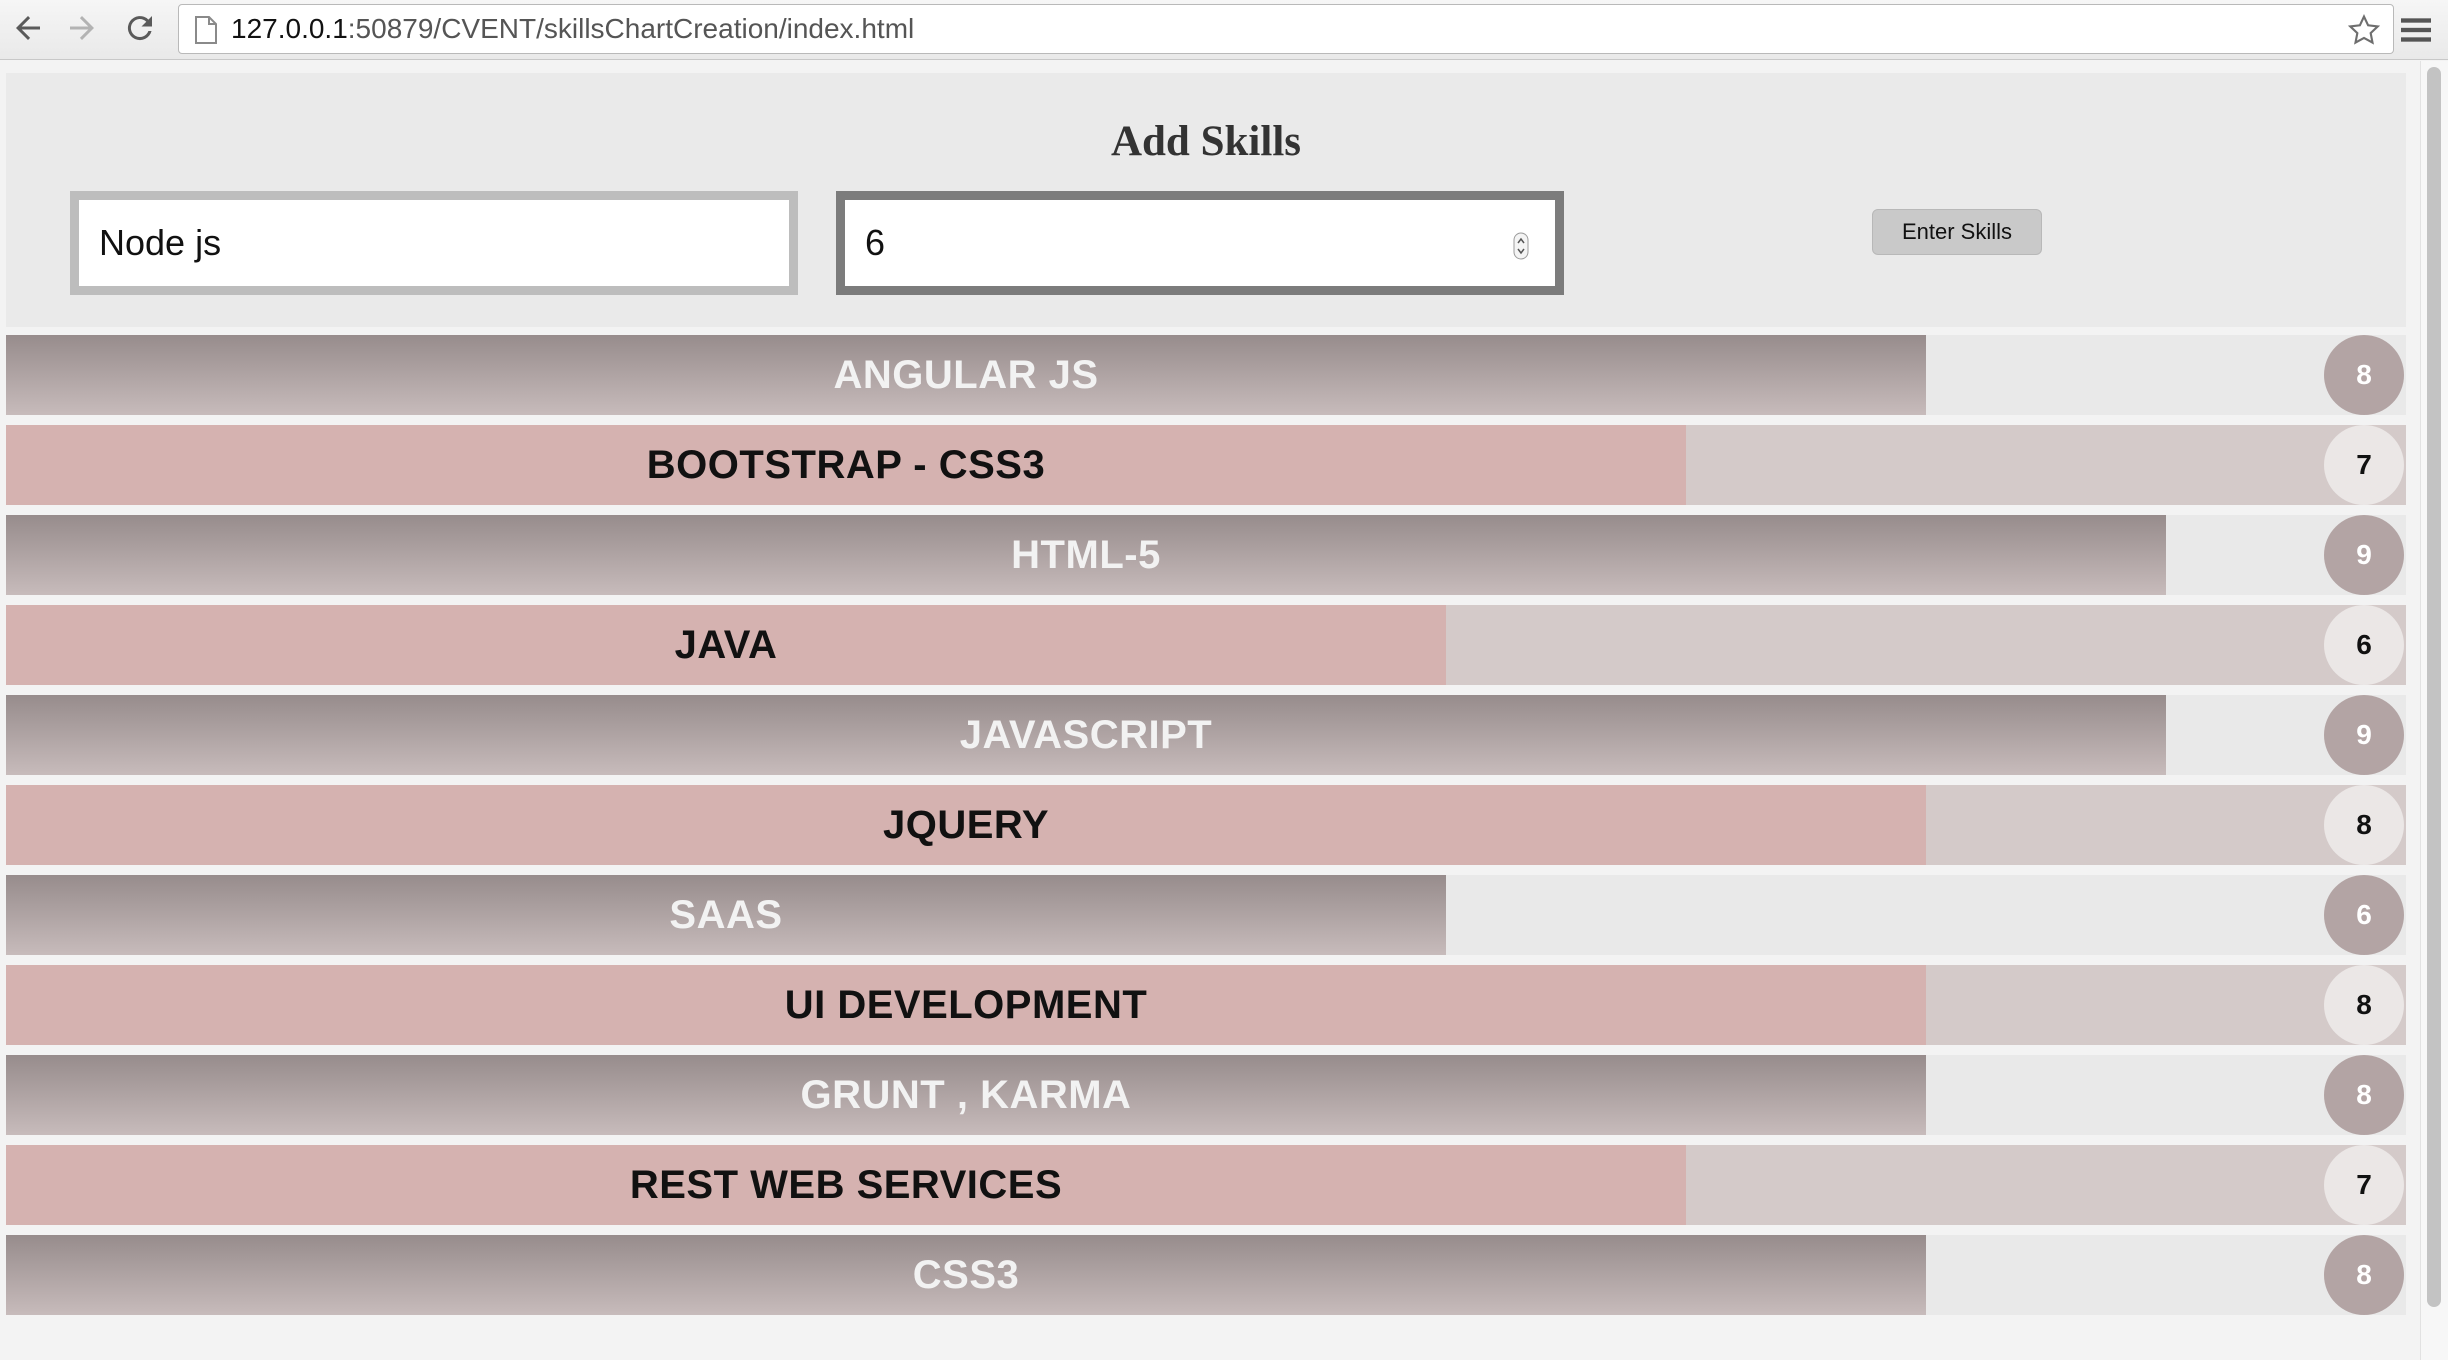  I want to click on skill-bar-row: ANGULAR JS 8, so click(1206, 375).